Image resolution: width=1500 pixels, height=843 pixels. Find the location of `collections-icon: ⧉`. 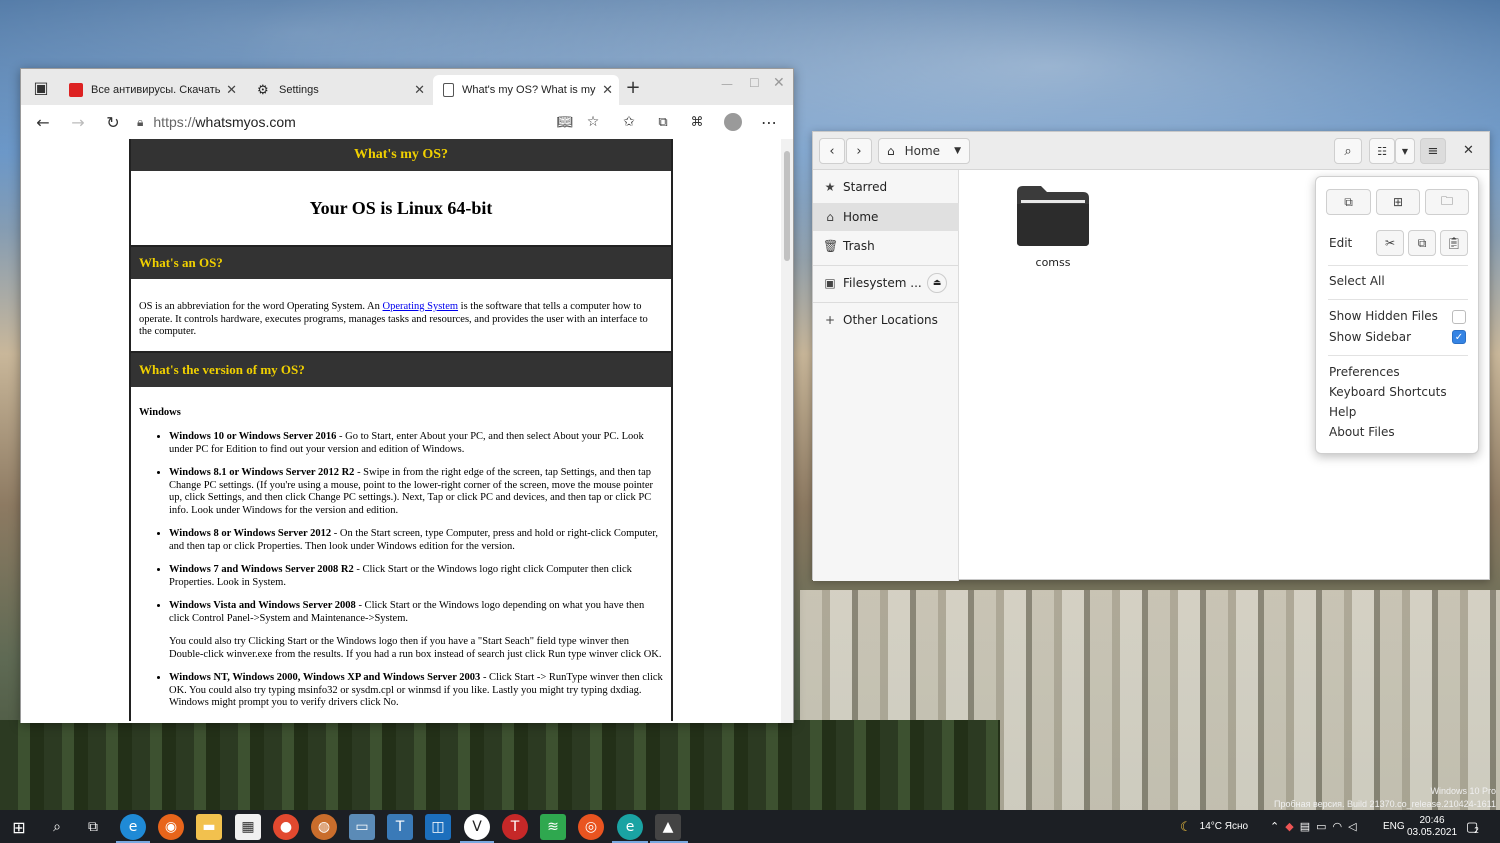

collections-icon: ⧉ is located at coordinates (663, 122).